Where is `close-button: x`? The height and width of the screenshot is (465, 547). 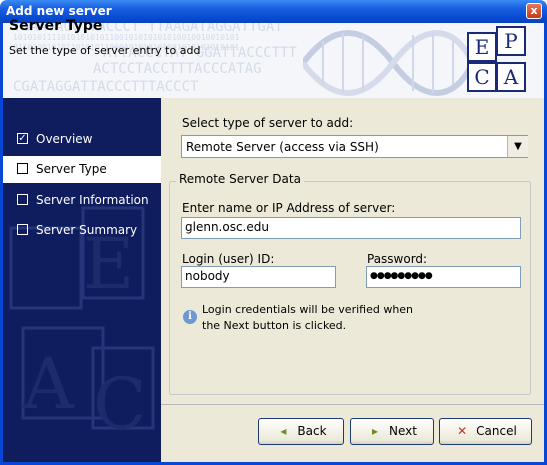
close-button: x is located at coordinates (534, 11).